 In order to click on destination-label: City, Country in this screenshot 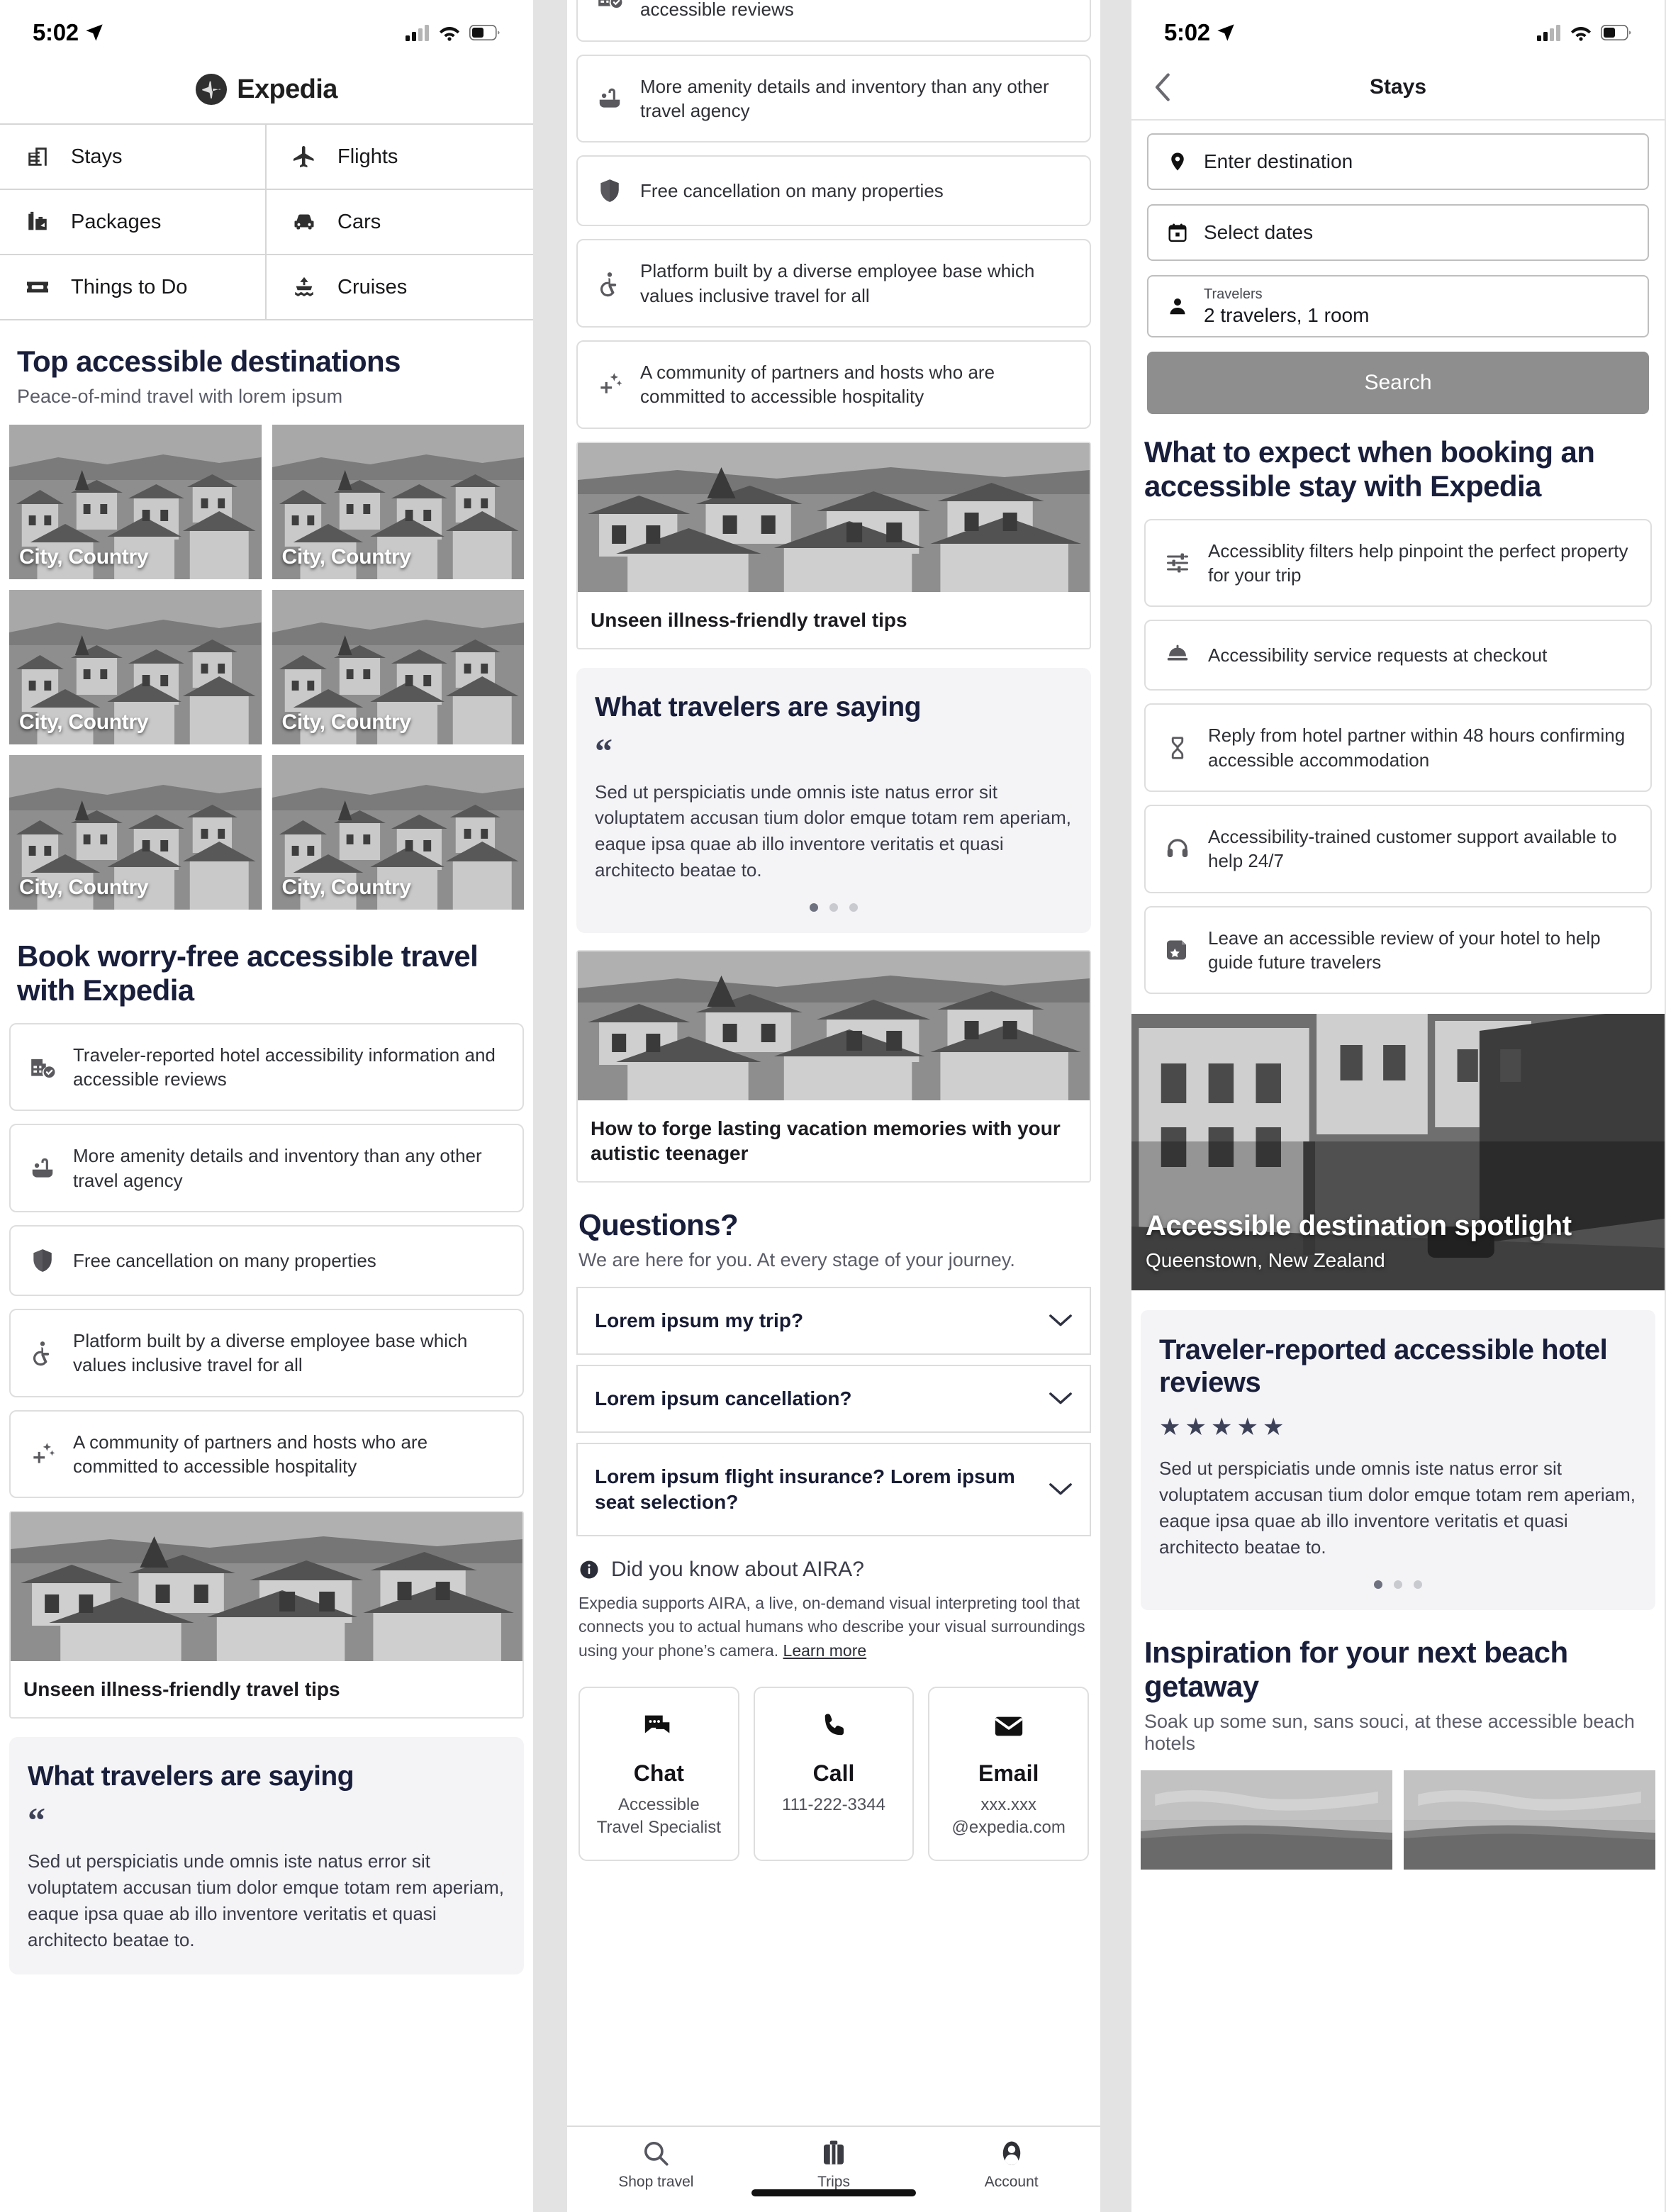, I will do `click(347, 556)`.